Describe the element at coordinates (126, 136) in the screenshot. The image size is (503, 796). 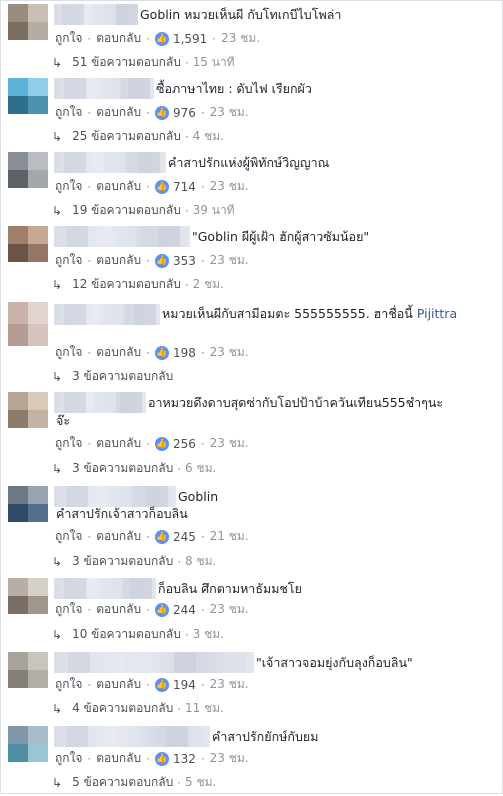
I see `replies-count: 25 ข้อความตอบกลับ` at that location.